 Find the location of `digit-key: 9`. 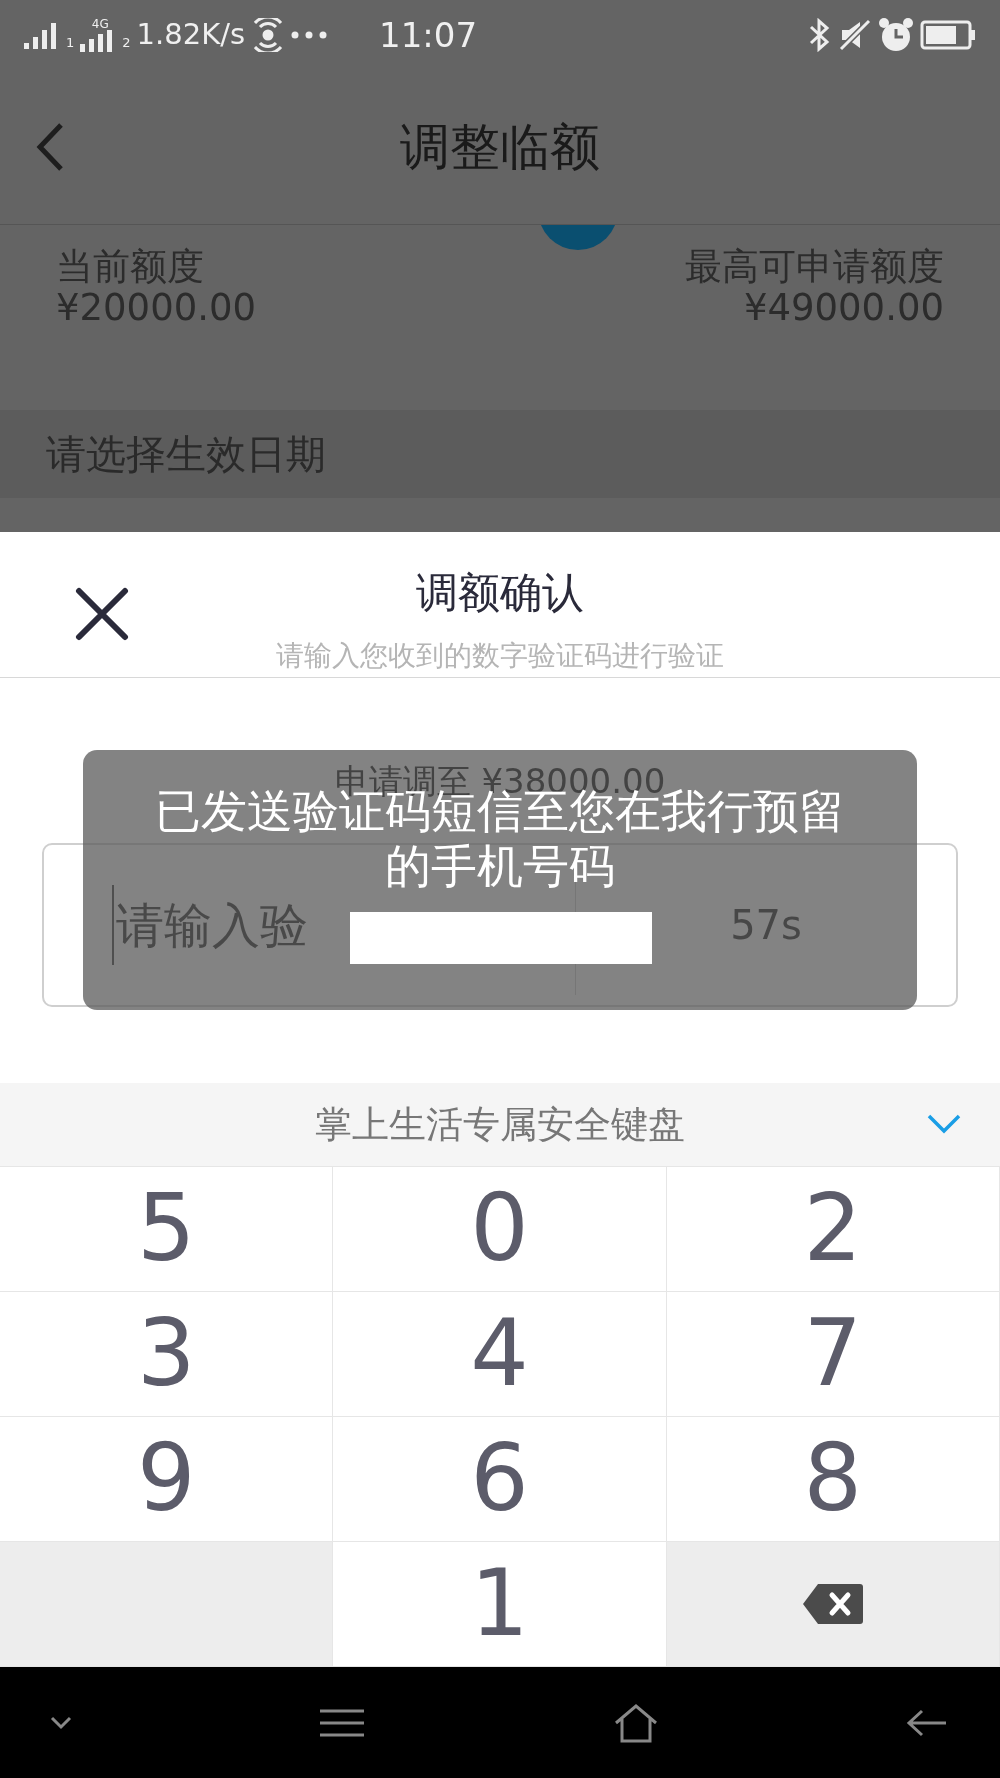

digit-key: 9 is located at coordinates (167, 1479).